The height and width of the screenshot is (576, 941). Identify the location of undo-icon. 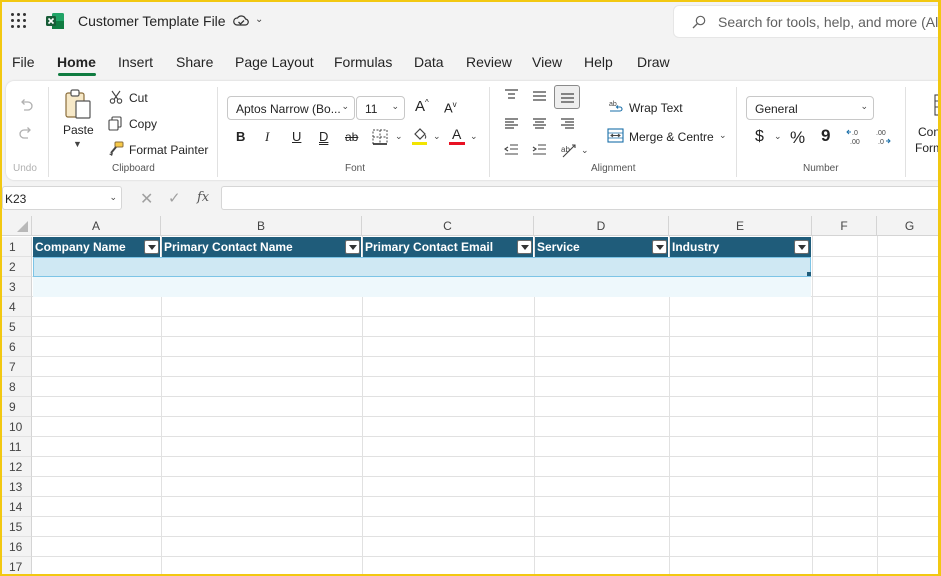
(26, 105).